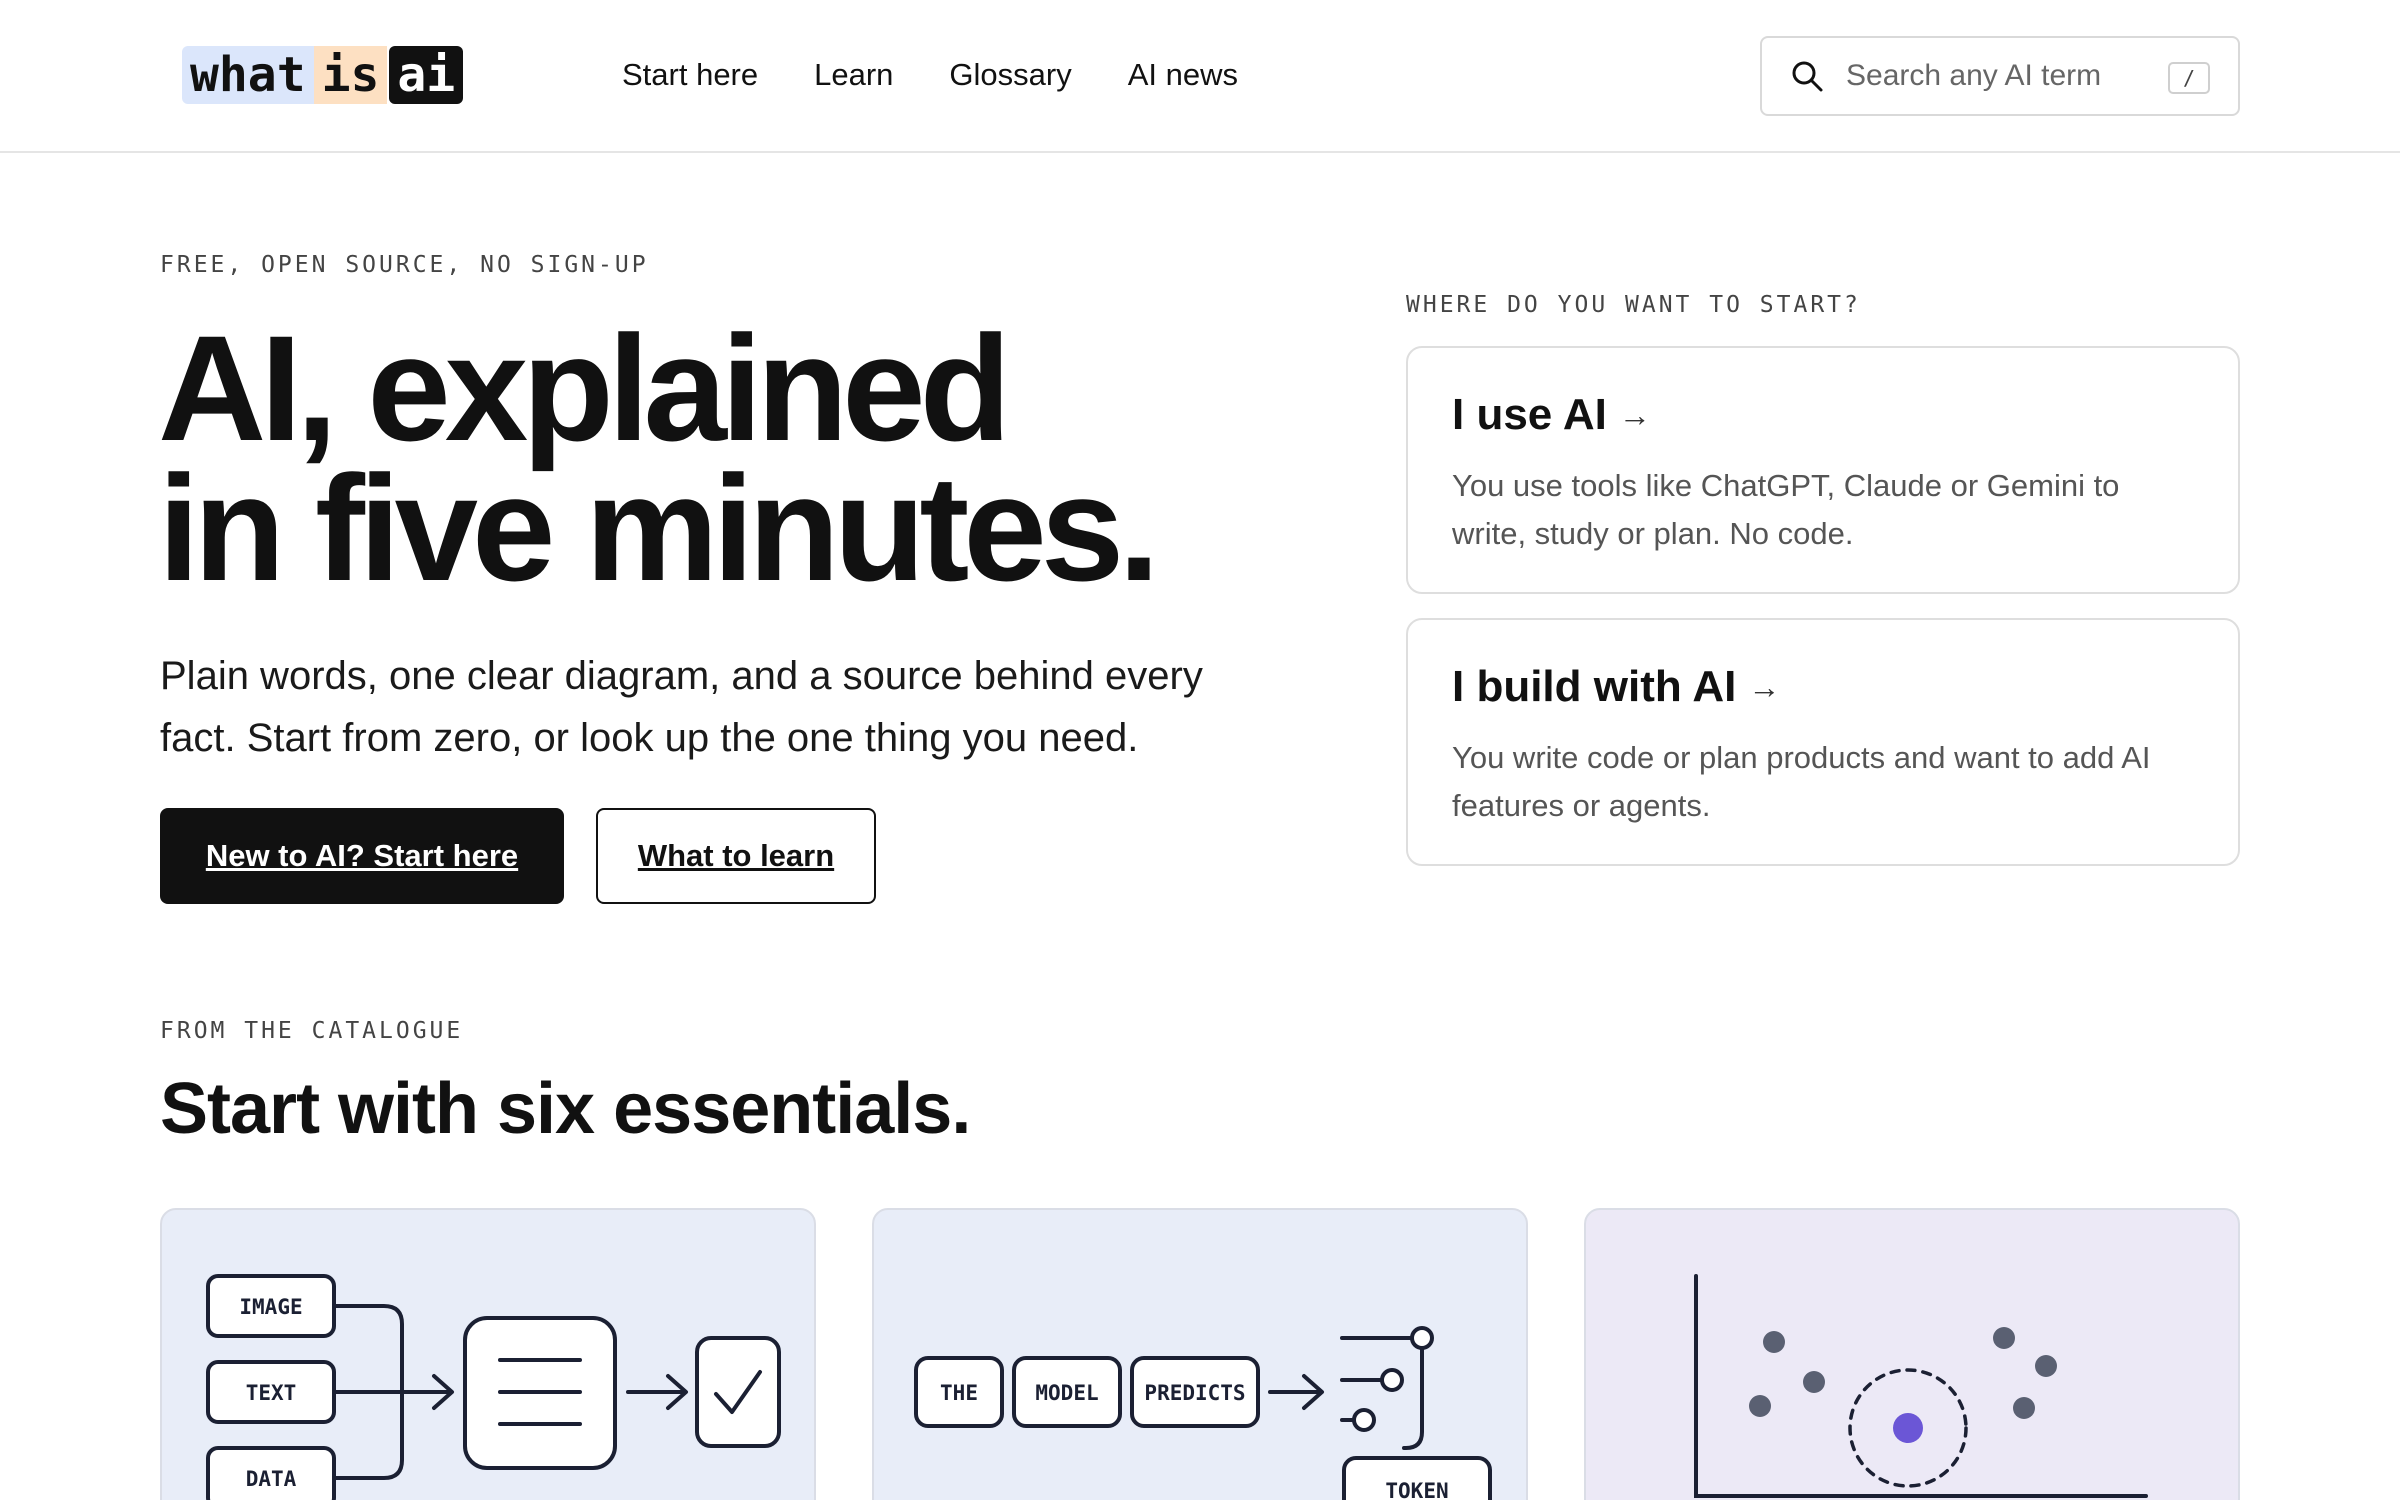 The height and width of the screenshot is (1500, 2400). I want to click on essential-card-1: IMAGE TEXT DATA, so click(488, 1354).